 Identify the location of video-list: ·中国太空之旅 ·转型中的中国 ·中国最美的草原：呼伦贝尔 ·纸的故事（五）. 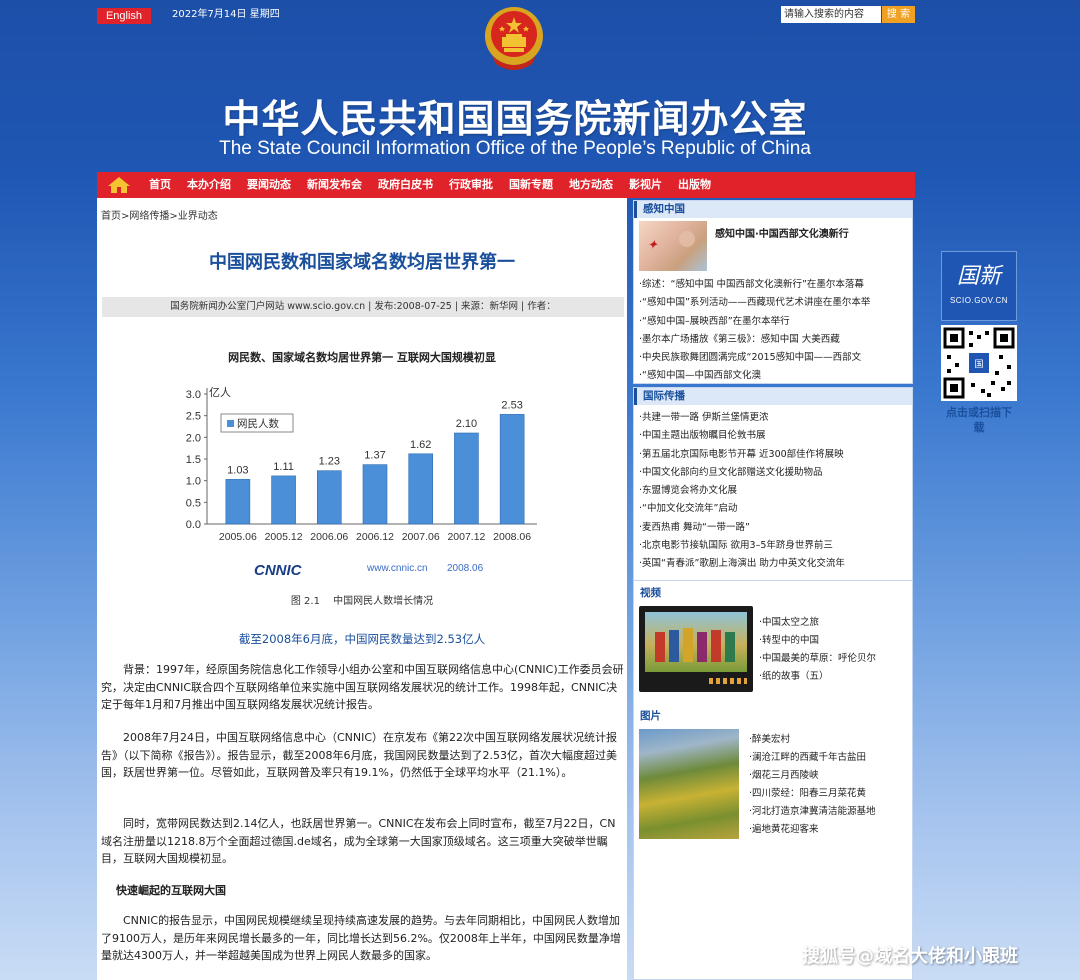
(814, 649).